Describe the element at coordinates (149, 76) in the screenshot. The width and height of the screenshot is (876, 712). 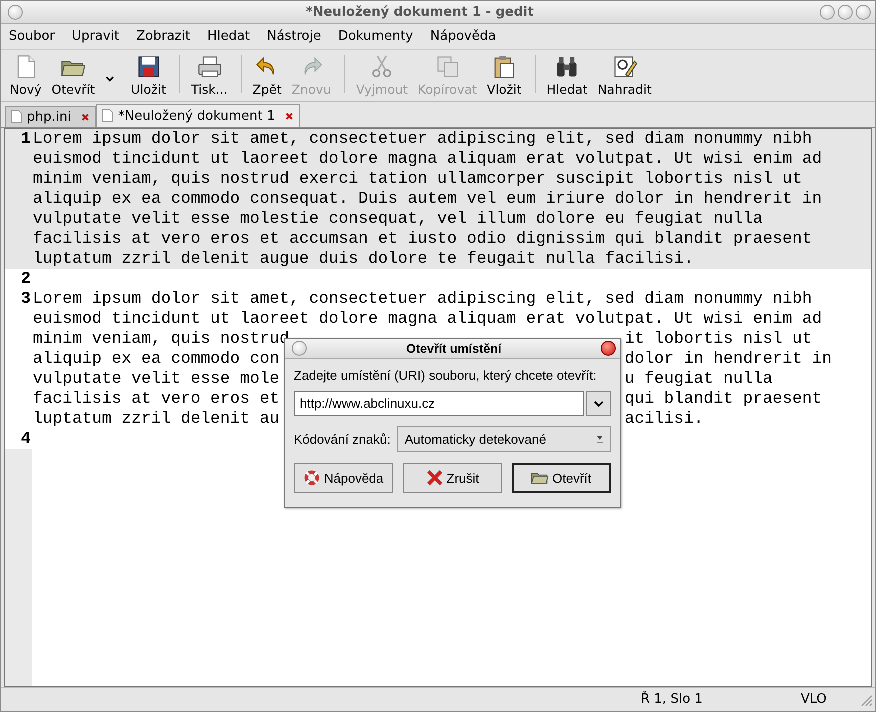
I see `toolbar-button: Uložit` at that location.